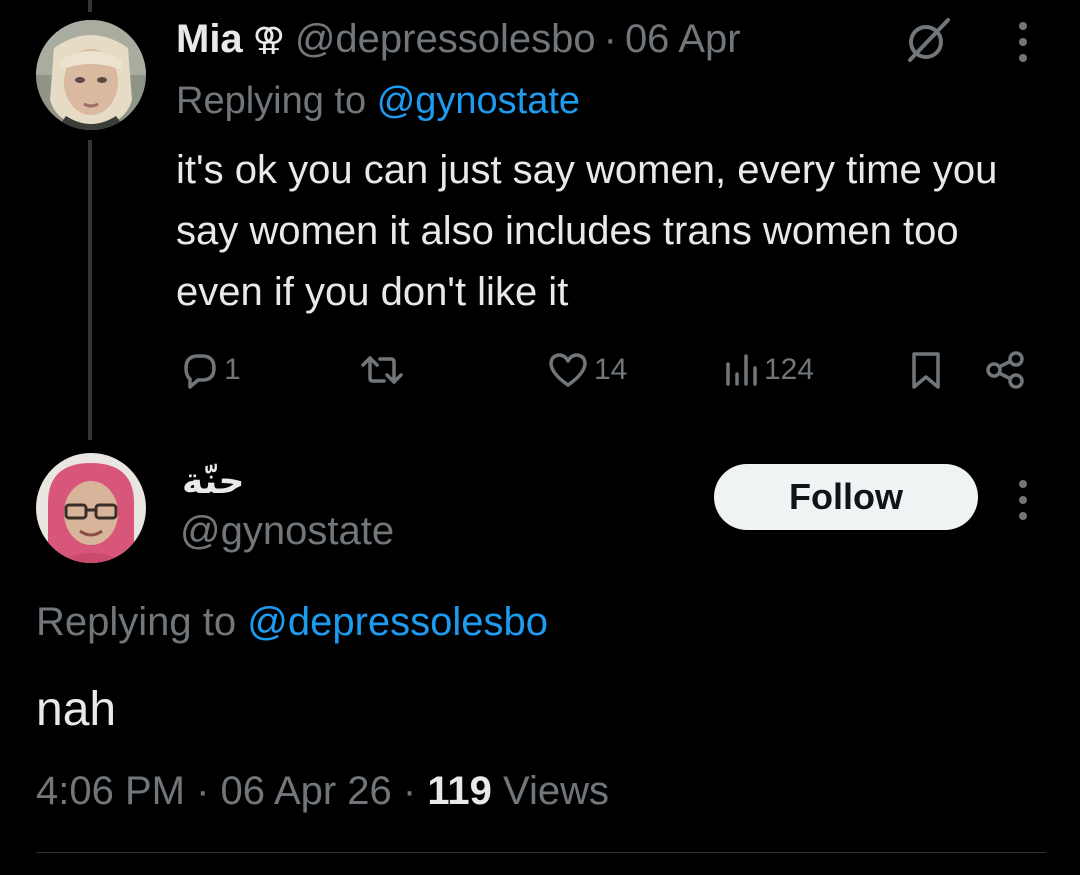 Image resolution: width=1080 pixels, height=875 pixels. What do you see at coordinates (76, 709) in the screenshot?
I see `tweet-text: nah` at bounding box center [76, 709].